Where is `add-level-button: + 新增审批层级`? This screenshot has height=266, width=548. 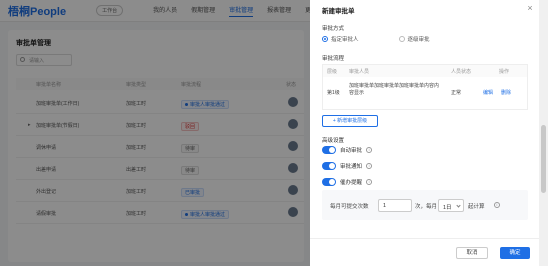 add-level-button: + 新增审批层级 is located at coordinates (350, 121).